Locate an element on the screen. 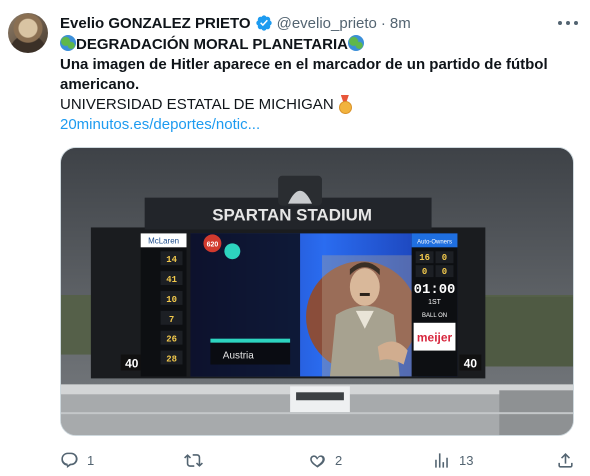 The width and height of the screenshot is (590, 476). like-icon is located at coordinates (317, 461).